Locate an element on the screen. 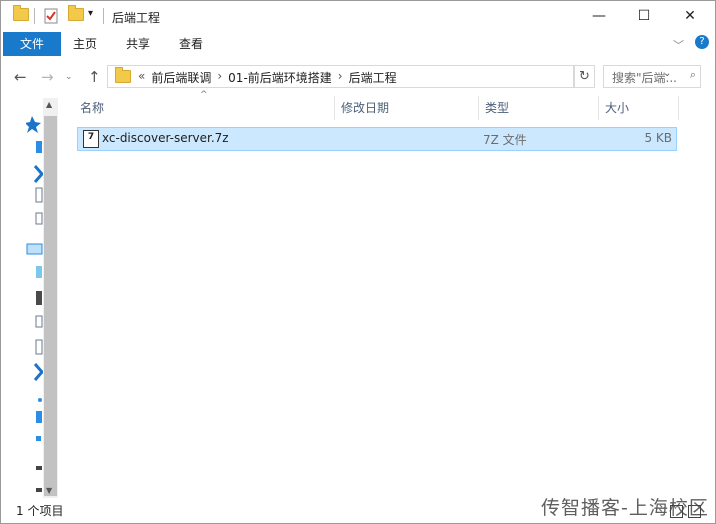 The width and height of the screenshot is (716, 524). address-bar: « 前后端联调 › 01-前后端环境搭建 › 后端工程 ⌄ is located at coordinates (389, 76).